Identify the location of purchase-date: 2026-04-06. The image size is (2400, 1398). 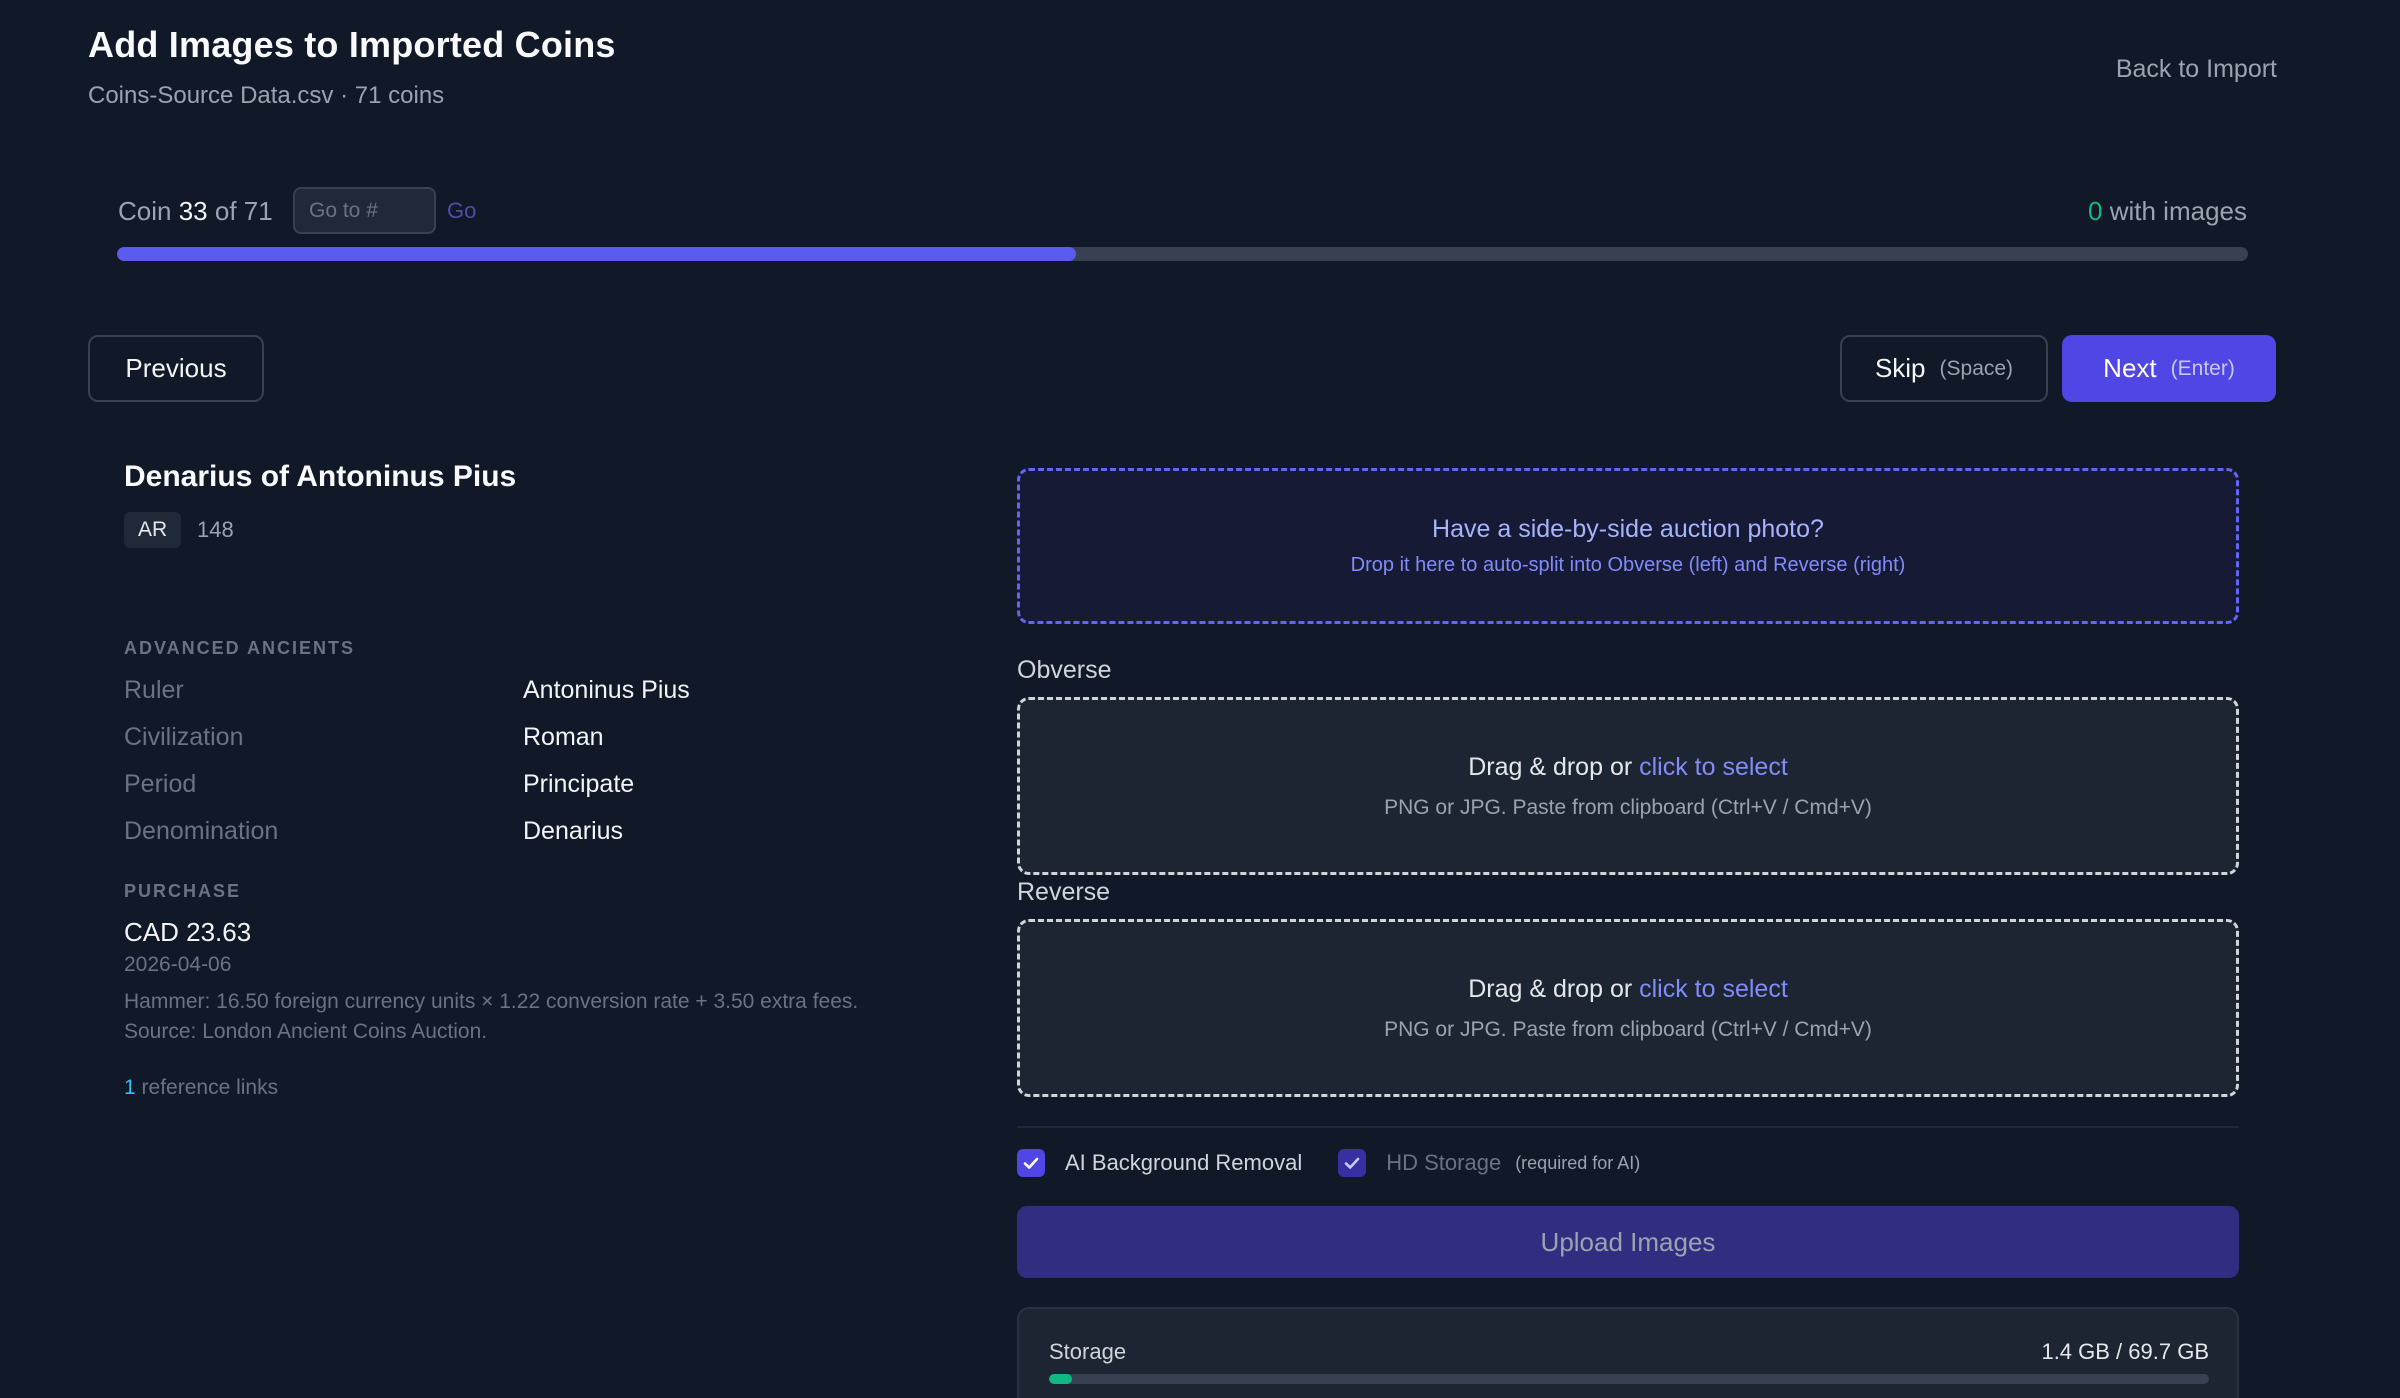
(178, 964).